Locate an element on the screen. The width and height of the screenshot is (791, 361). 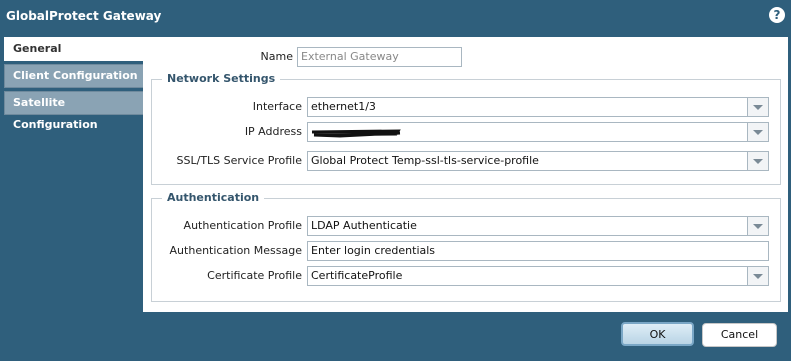
dialog-title: GlobalProtect Gateway is located at coordinates (84, 16).